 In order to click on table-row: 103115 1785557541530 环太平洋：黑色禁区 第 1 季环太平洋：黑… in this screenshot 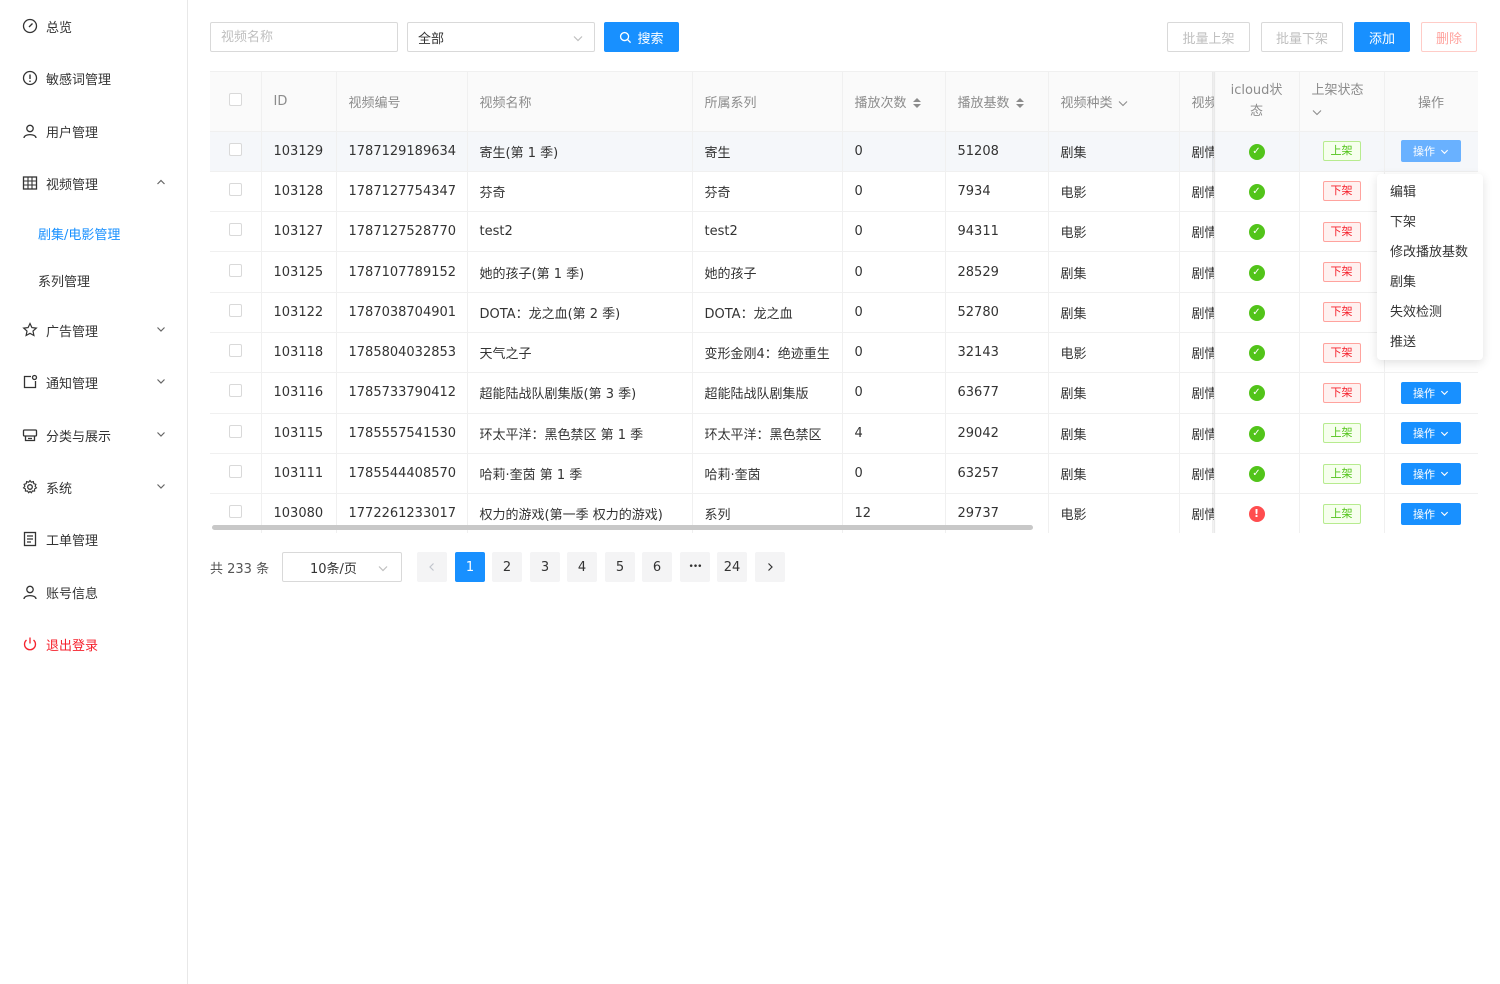, I will do `click(844, 433)`.